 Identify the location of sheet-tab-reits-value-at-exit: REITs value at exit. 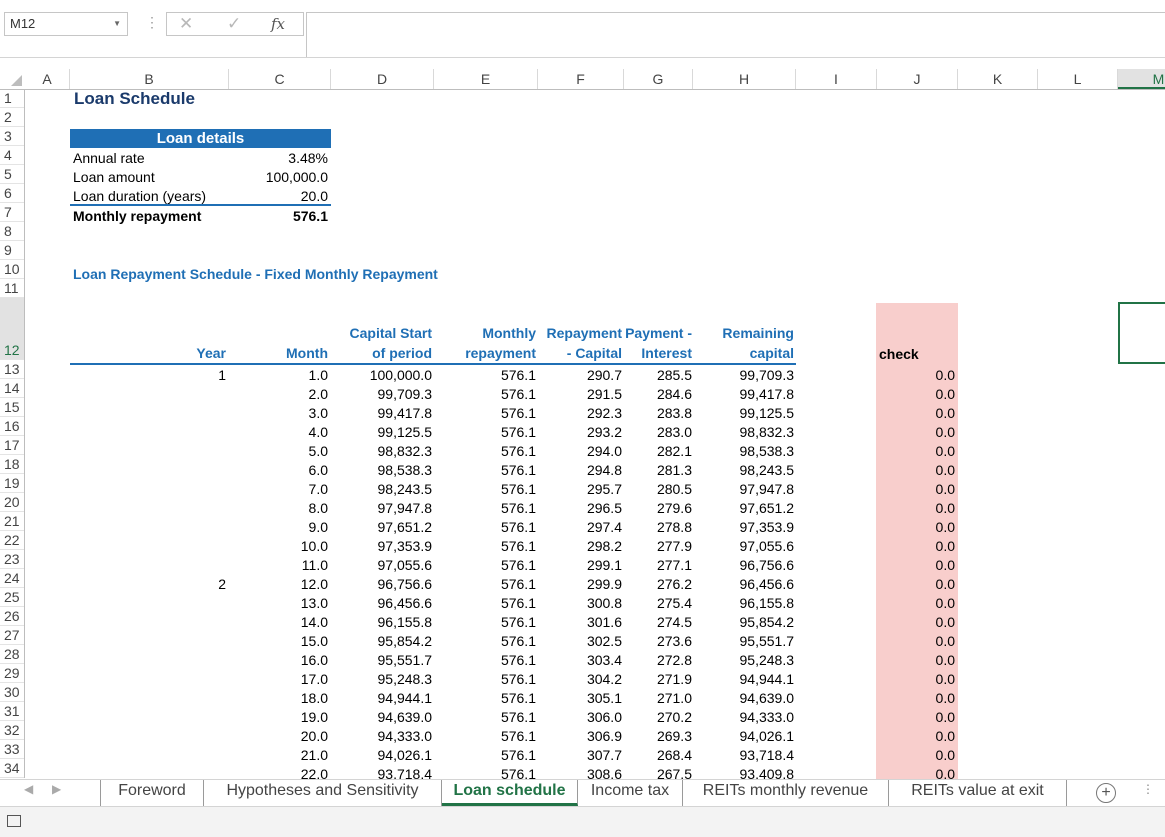
(978, 793).